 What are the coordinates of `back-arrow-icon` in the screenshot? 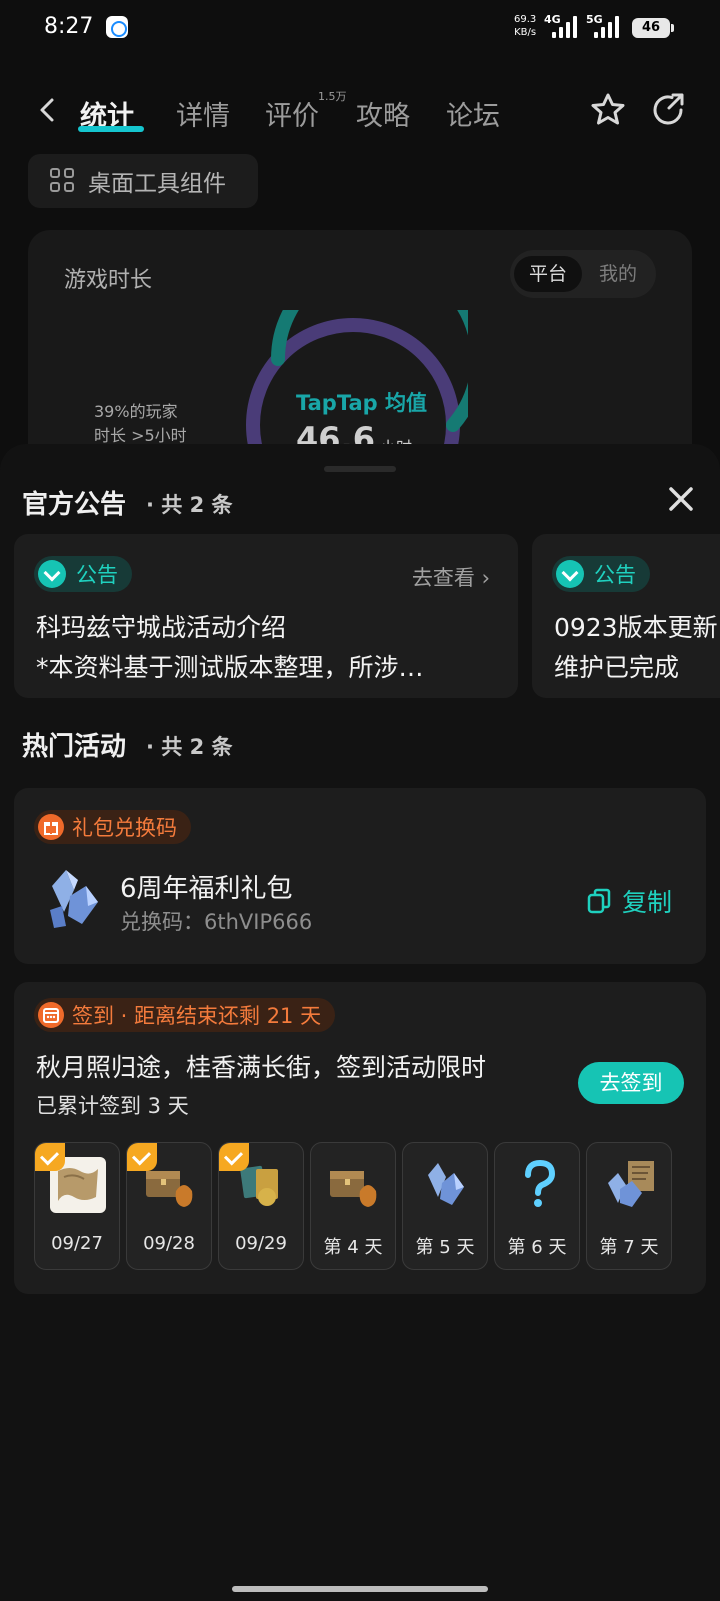 It's located at (48, 110).